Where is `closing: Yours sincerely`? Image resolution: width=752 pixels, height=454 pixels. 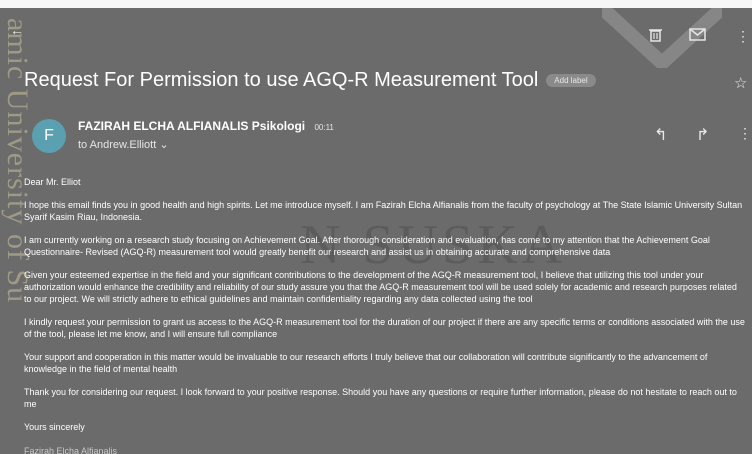
closing: Yours sincerely is located at coordinates (54, 427).